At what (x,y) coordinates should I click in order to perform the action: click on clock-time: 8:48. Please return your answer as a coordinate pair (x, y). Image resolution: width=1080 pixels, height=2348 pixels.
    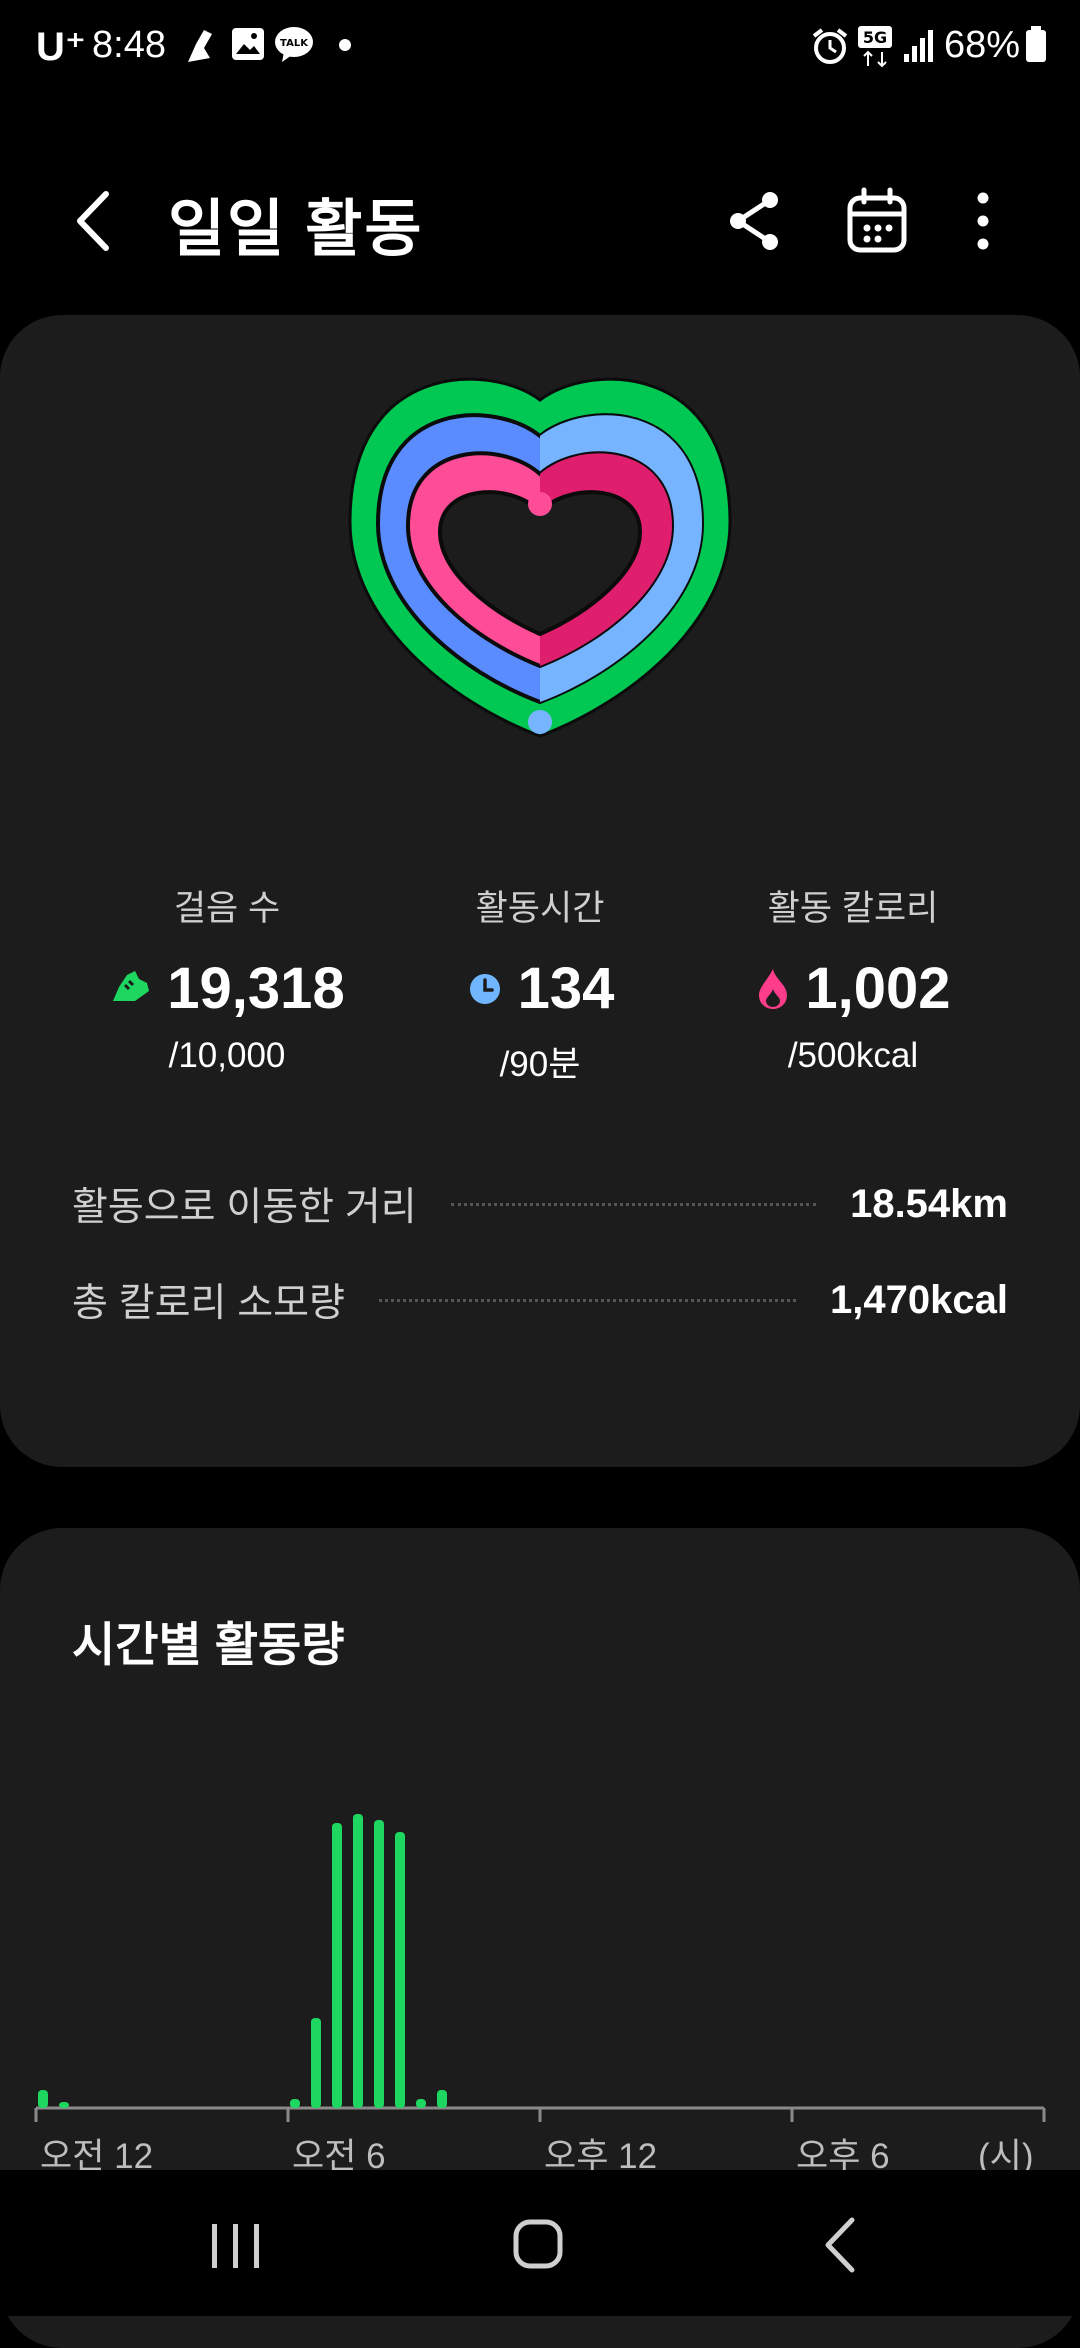
    Looking at the image, I should click on (129, 45).